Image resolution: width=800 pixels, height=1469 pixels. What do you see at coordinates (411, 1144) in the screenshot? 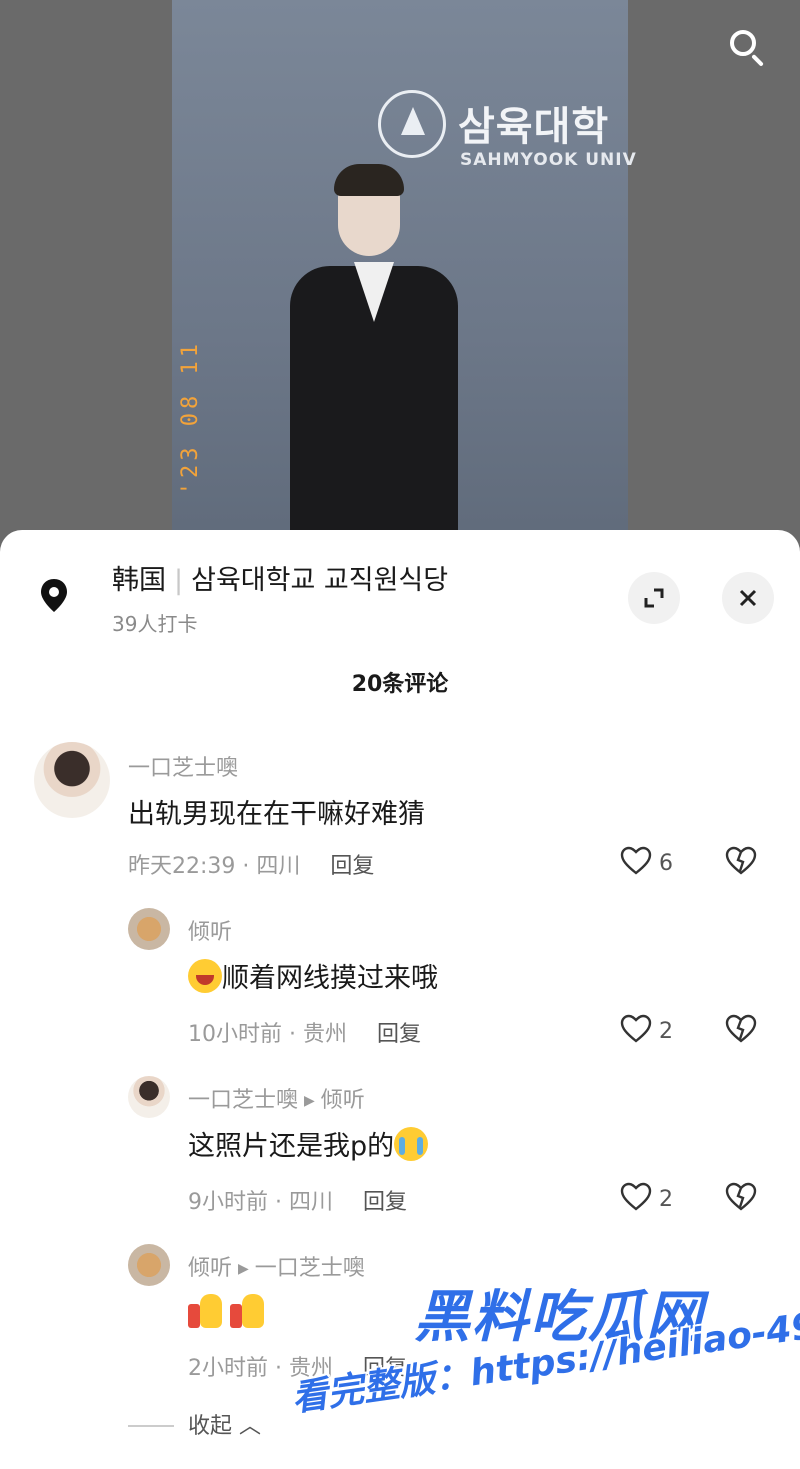
I see `crying-emoji-icon` at bounding box center [411, 1144].